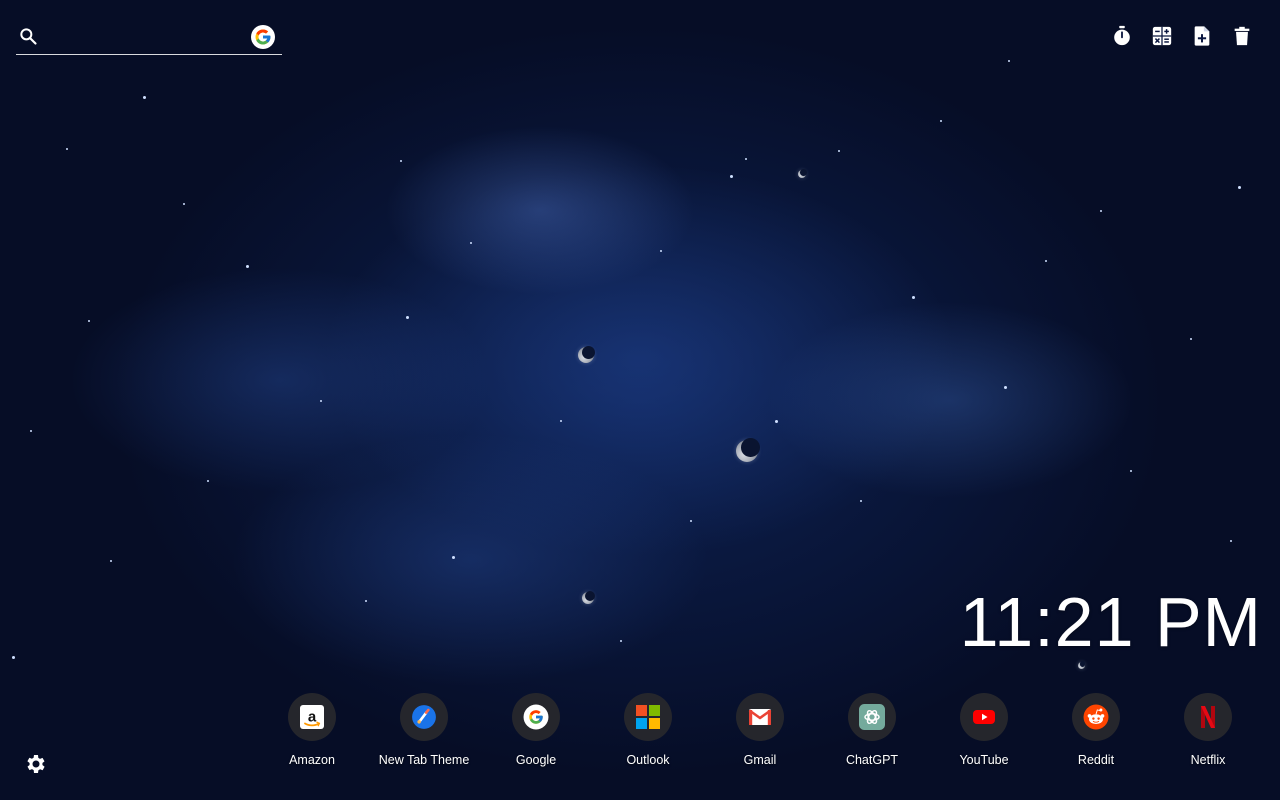 Image resolution: width=1280 pixels, height=800 pixels. I want to click on amazon-icon: a, so click(312, 717).